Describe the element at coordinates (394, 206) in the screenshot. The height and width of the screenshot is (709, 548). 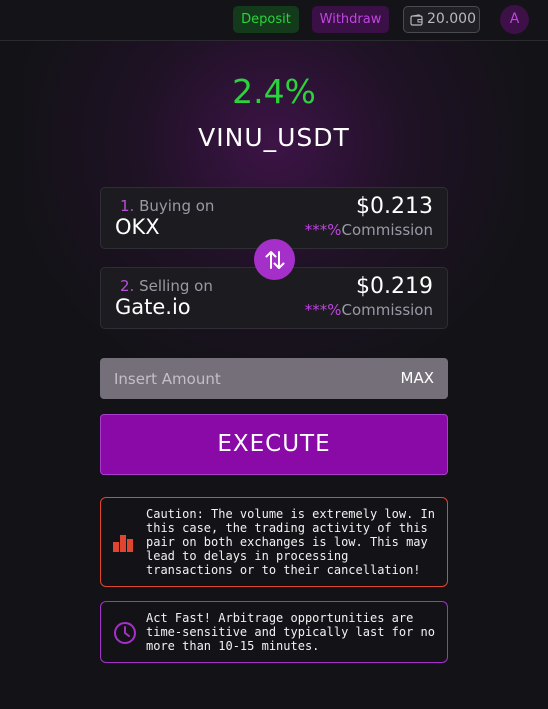
I see `buy-price: $0.213` at that location.